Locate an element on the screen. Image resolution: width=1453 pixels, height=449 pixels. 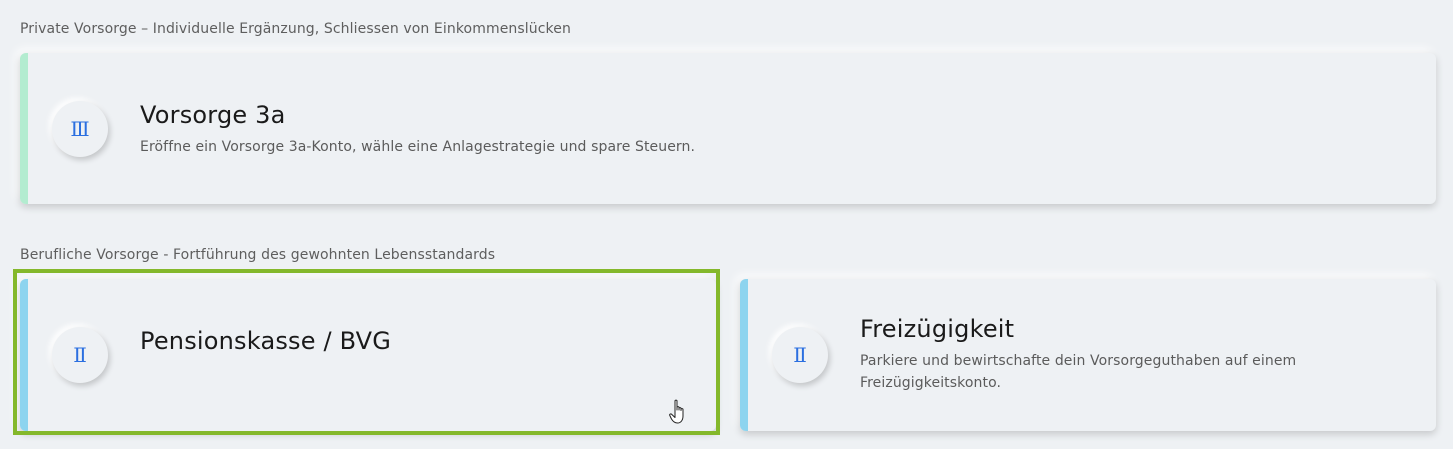
pillar-numeral: Ⅲ is located at coordinates (80, 129).